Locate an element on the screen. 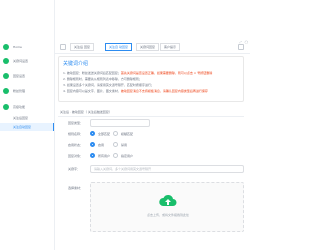 Image resolution: width=320 pixels, height=250 pixels. sidebar-item-label: 粉丝管理 is located at coordinates (19, 91).